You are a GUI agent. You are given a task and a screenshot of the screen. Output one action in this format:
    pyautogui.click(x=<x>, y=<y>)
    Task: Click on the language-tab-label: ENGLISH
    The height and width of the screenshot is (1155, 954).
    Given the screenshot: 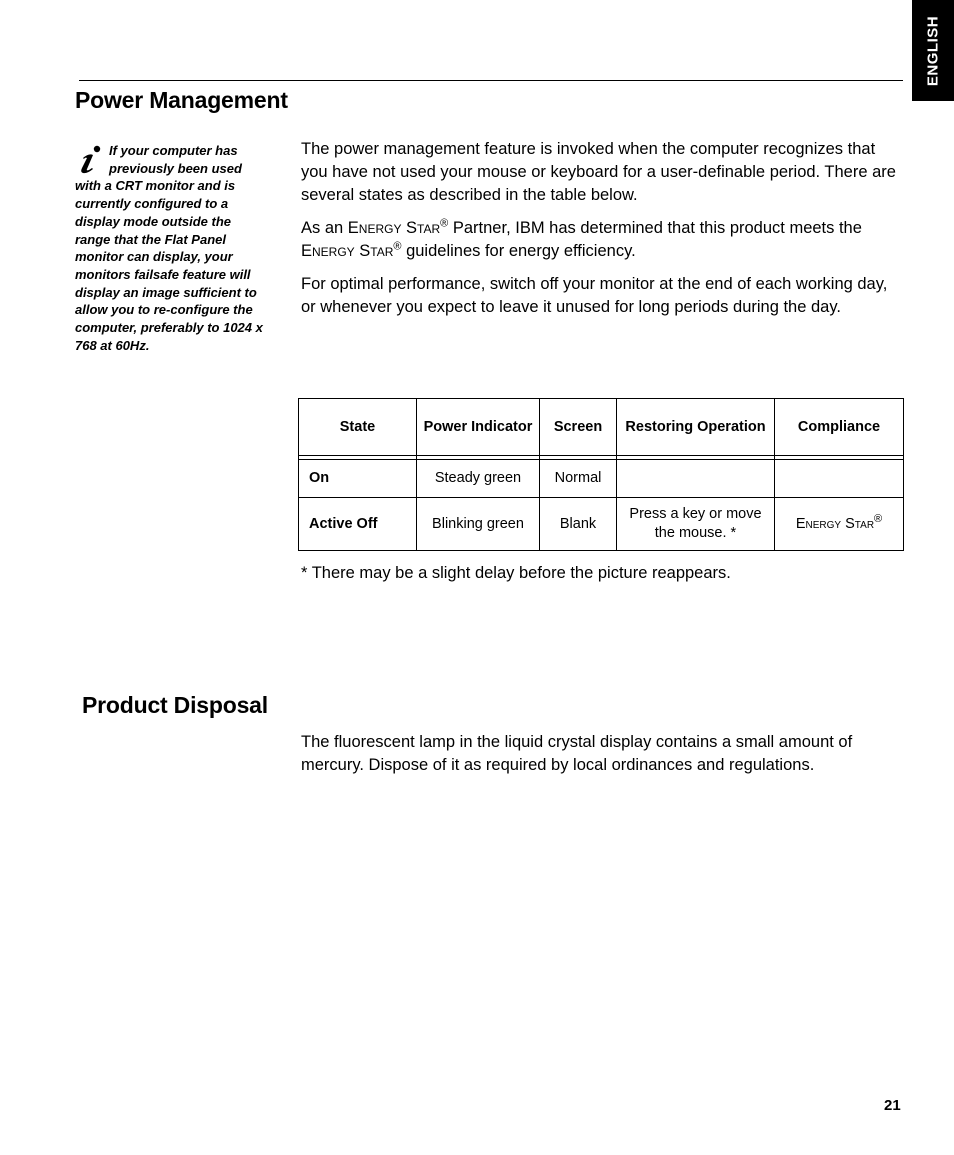 What is the action you would take?
    pyautogui.click(x=933, y=50)
    